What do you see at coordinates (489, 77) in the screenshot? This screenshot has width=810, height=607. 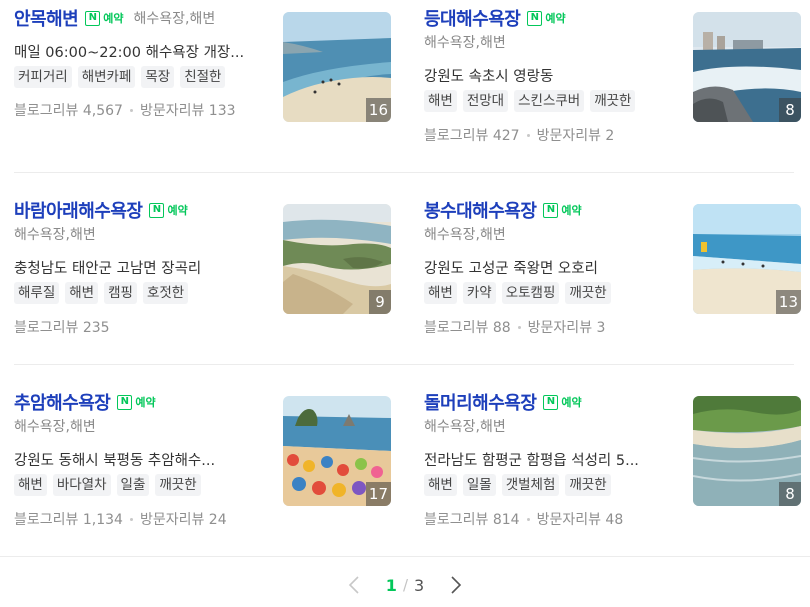 I see `place-description: 강원도 속초시 영랑동` at bounding box center [489, 77].